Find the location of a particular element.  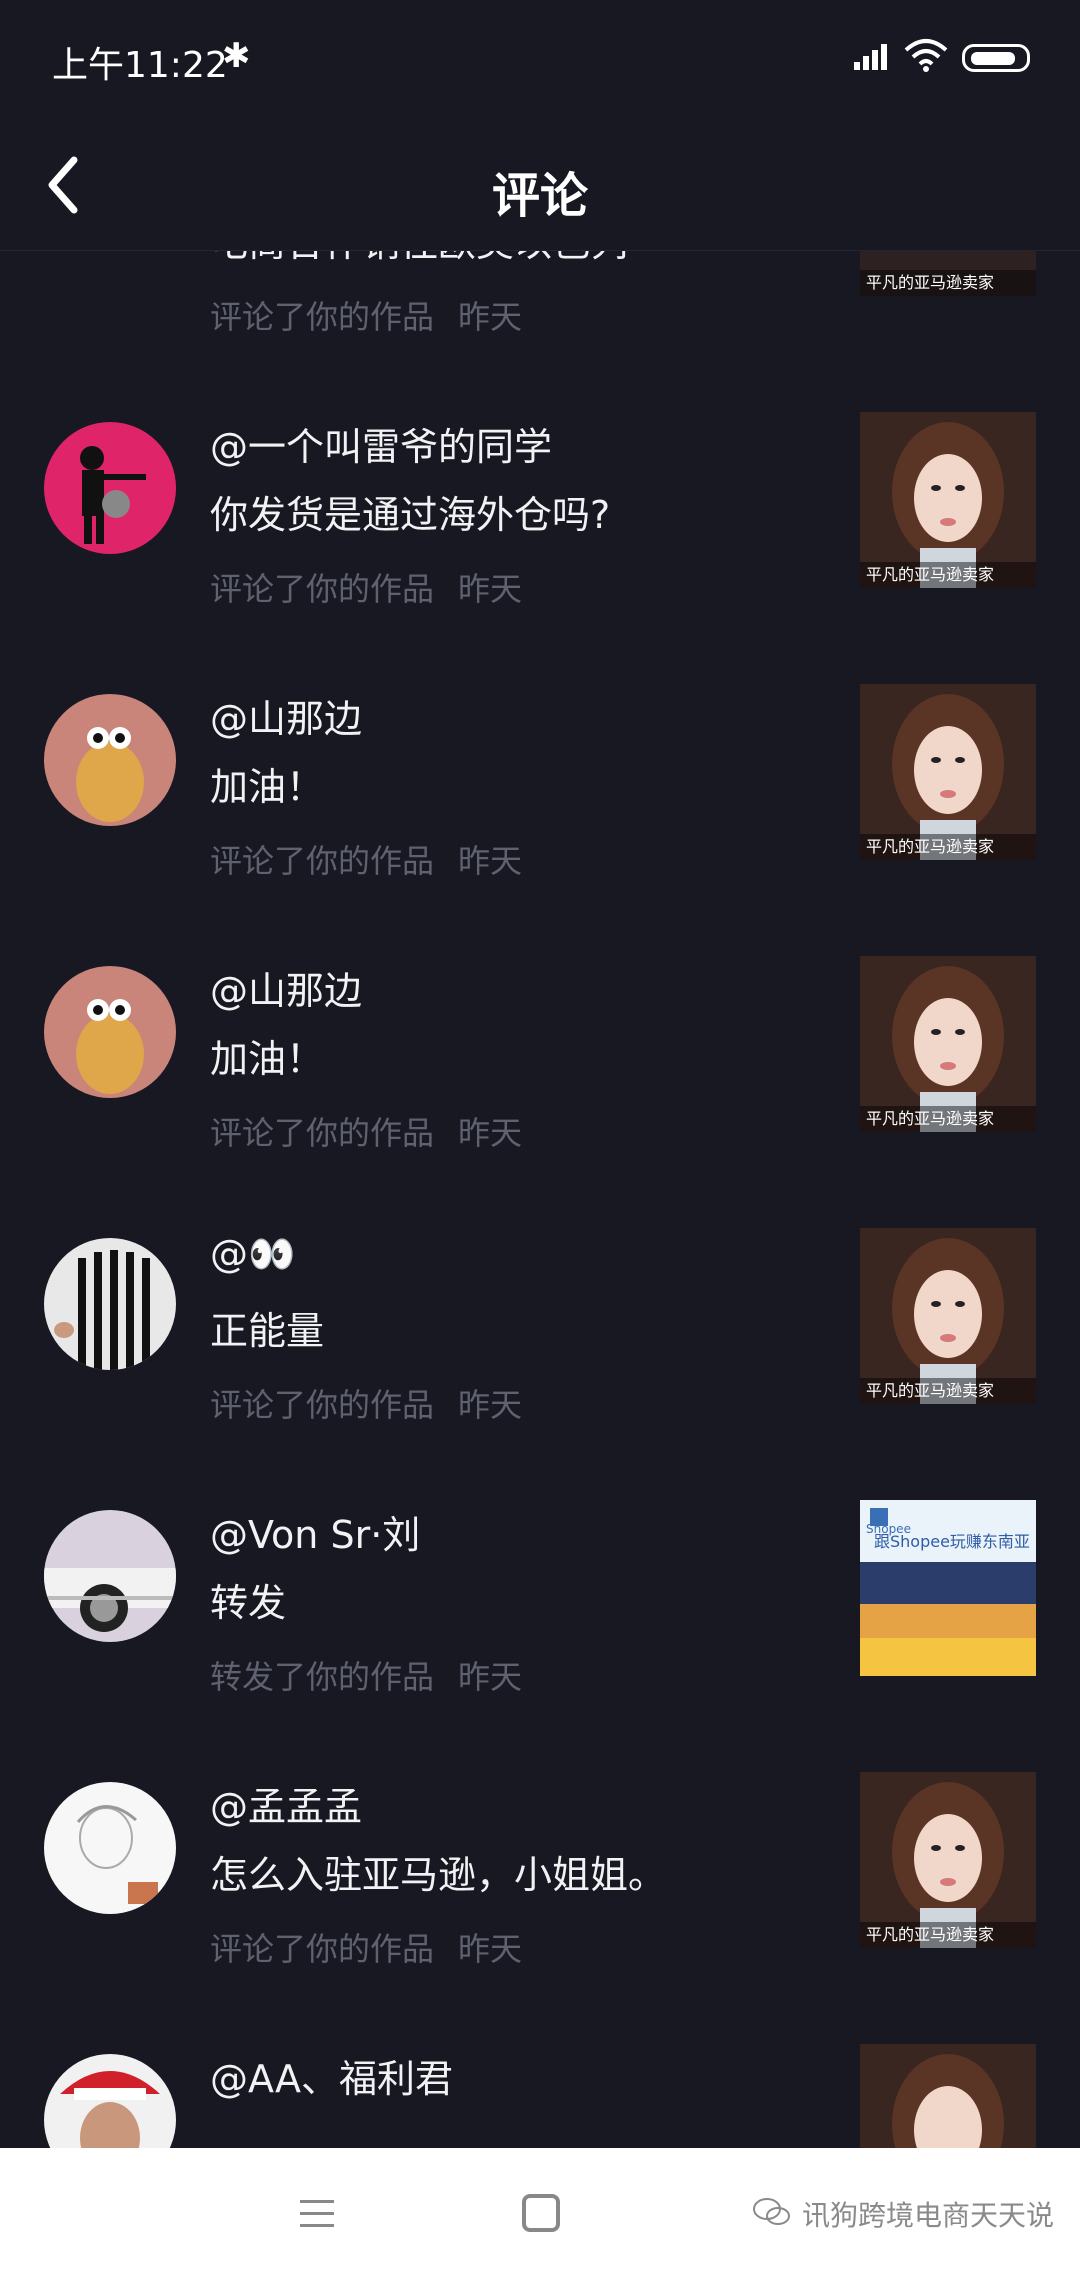

list-item: @一个叫雷爷的同学 你发货是通过海外仓吗? 评论了你的作品 昨天 平凡的亚马逊卖家 is located at coordinates (540, 528).